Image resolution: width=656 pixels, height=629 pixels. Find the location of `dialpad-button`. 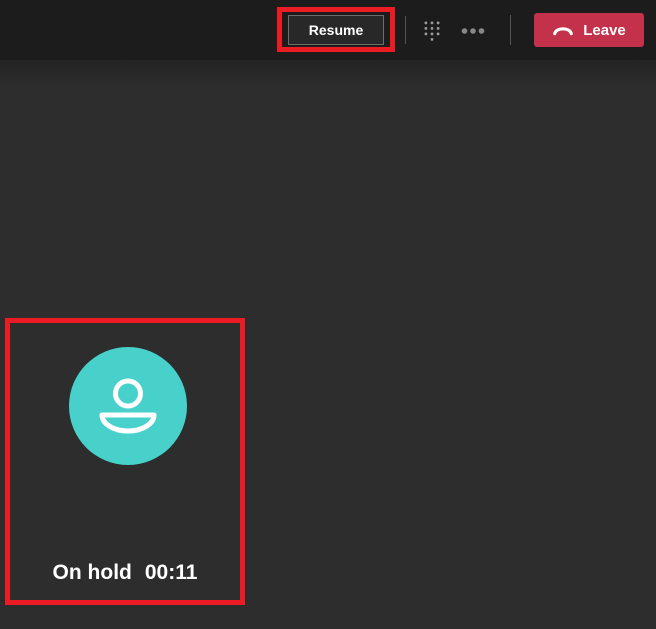

dialpad-button is located at coordinates (432, 31).